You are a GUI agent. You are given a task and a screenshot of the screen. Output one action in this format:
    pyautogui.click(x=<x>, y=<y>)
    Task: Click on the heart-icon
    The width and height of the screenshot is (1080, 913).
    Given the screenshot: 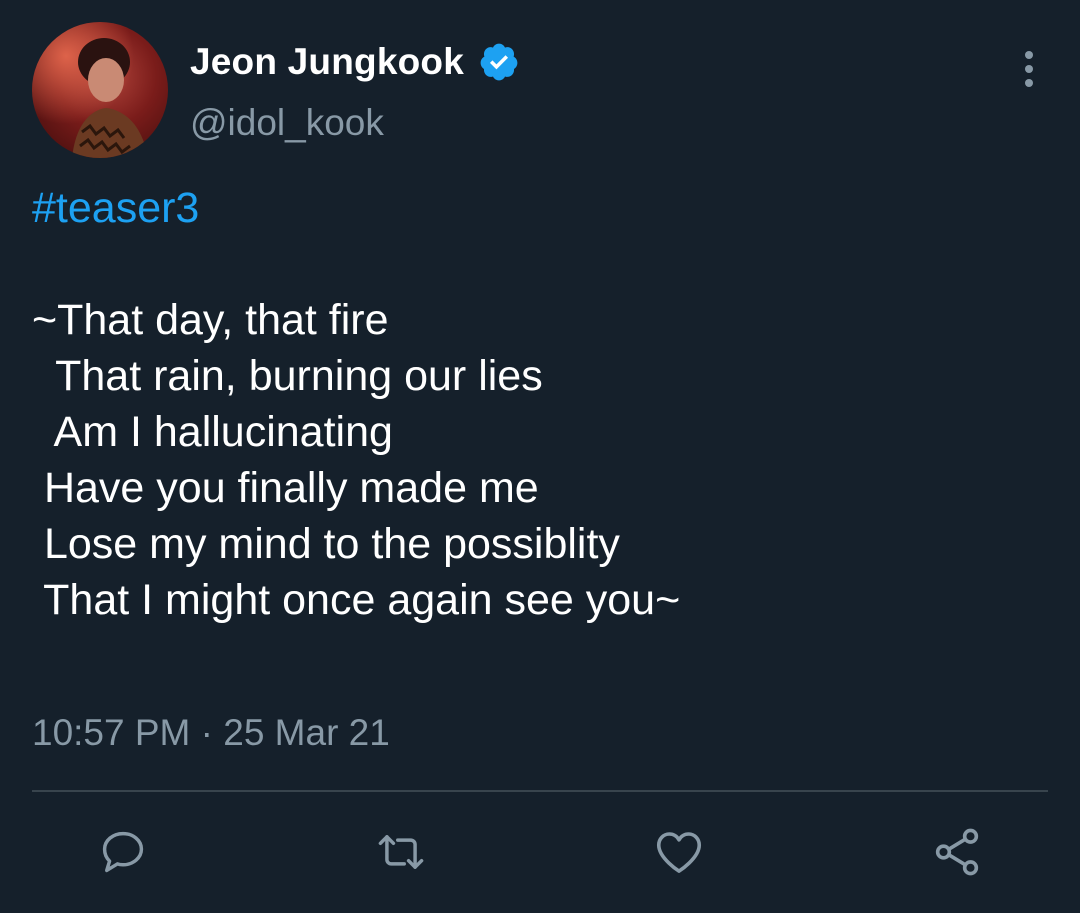 What is the action you would take?
    pyautogui.click(x=679, y=852)
    